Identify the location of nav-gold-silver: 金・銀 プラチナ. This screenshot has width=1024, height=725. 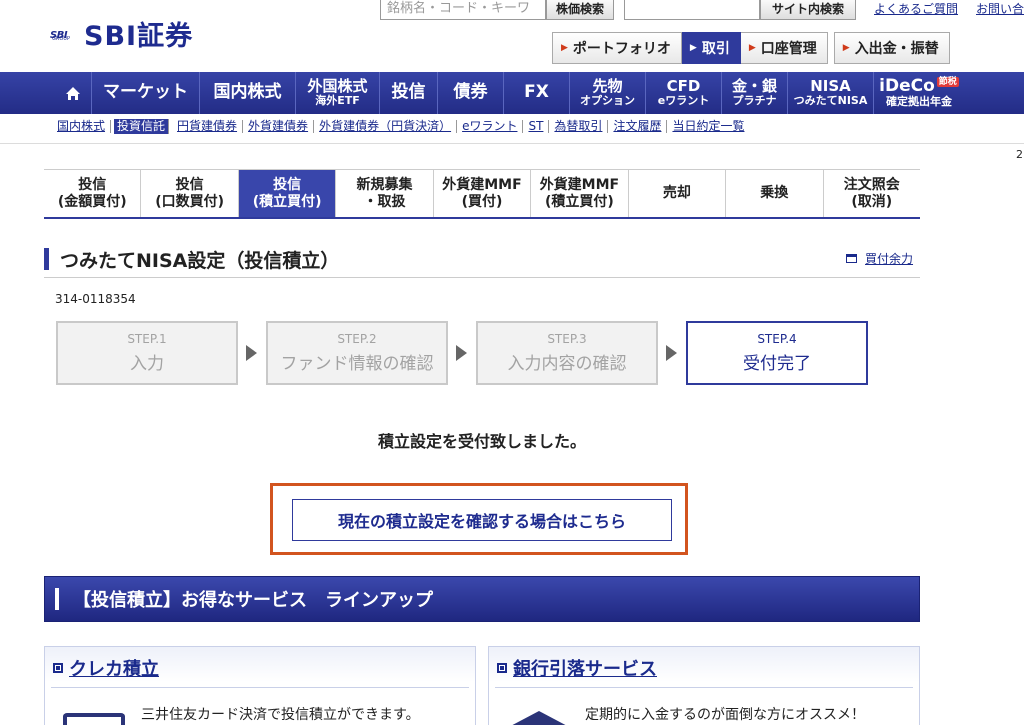
(755, 93).